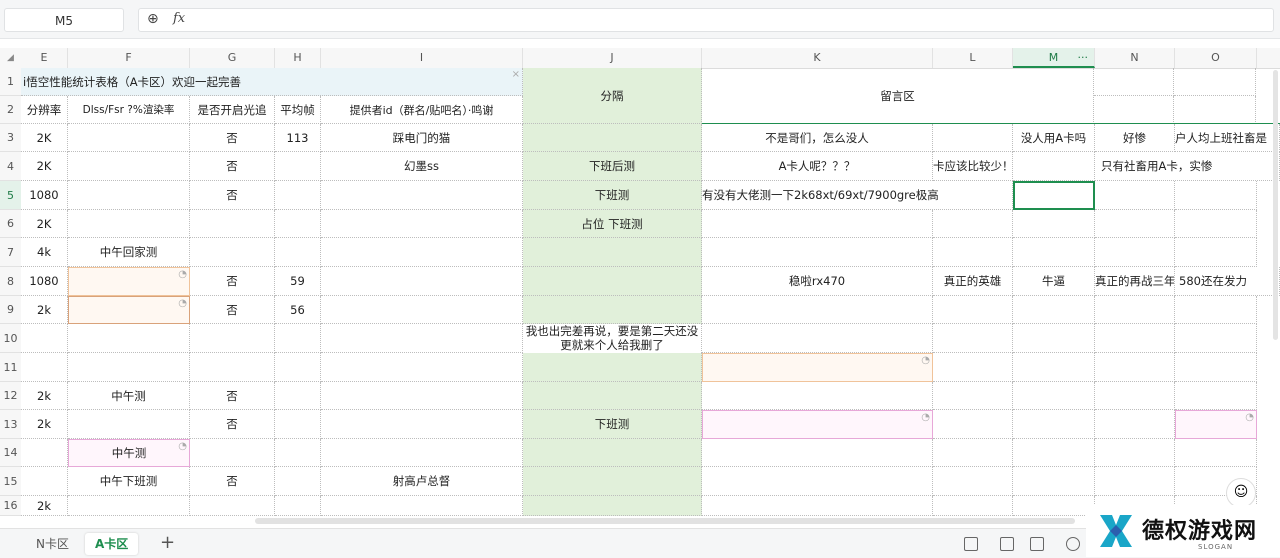  Describe the element at coordinates (1054, 138) in the screenshot. I see `cell: 没人用A卡吗` at that location.